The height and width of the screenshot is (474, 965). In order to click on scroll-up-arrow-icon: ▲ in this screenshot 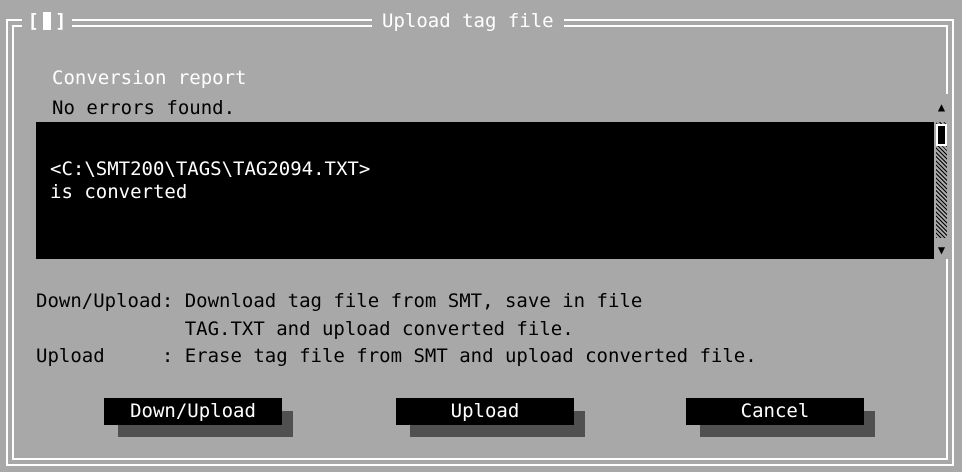, I will do `click(941, 107)`.